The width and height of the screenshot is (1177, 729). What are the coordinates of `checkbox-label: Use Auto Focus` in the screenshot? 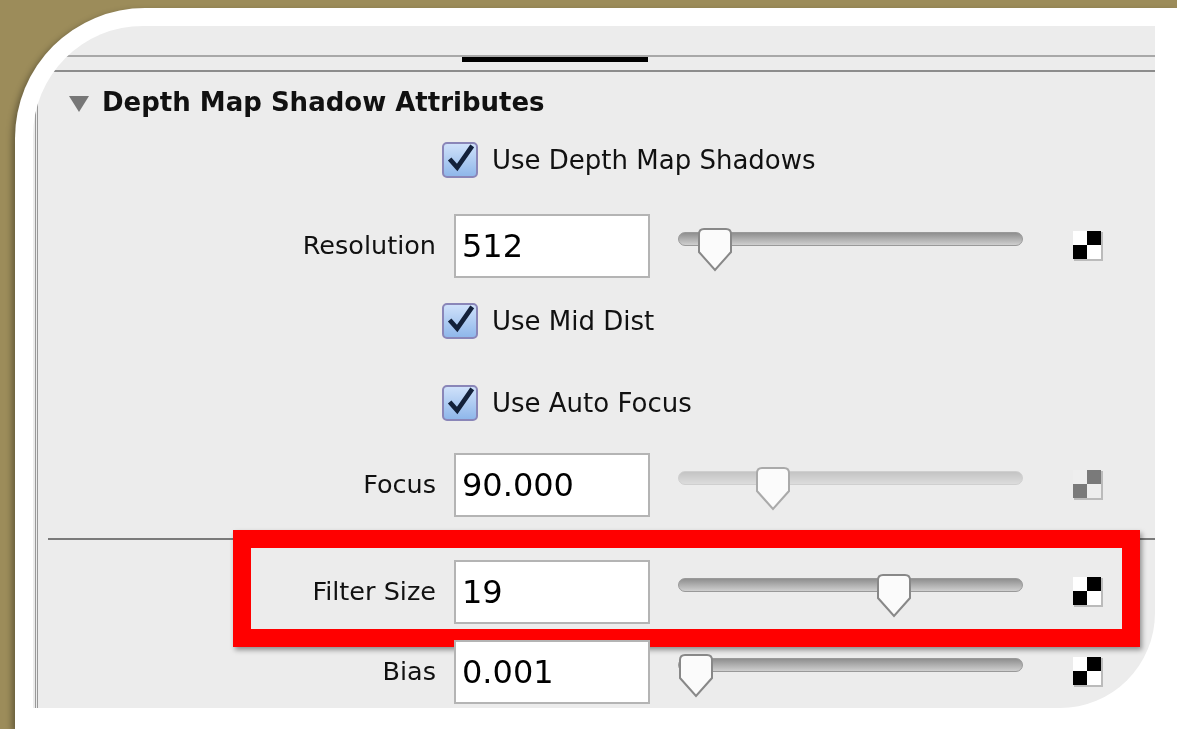 It's located at (592, 403).